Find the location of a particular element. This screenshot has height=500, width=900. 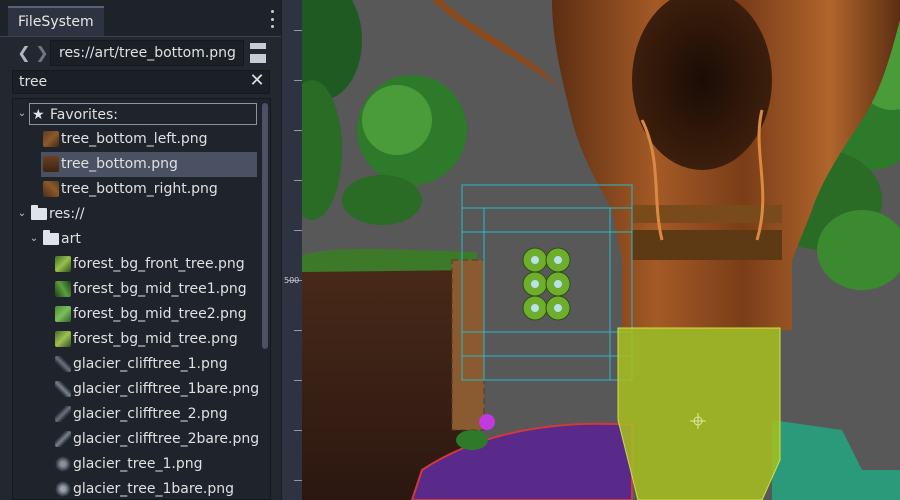

file-name: glacier_tree_1bare.png is located at coordinates (154, 489).